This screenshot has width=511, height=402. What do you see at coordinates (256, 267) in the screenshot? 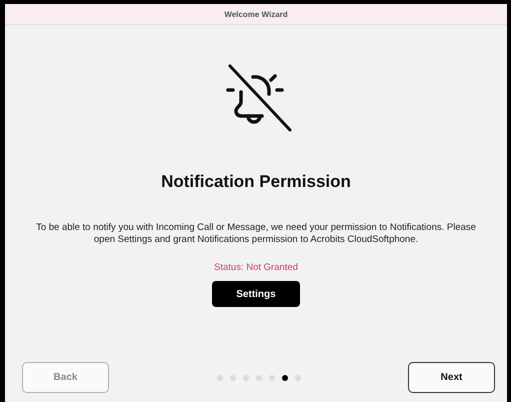
I see `status-text: Status: Not Granted` at bounding box center [256, 267].